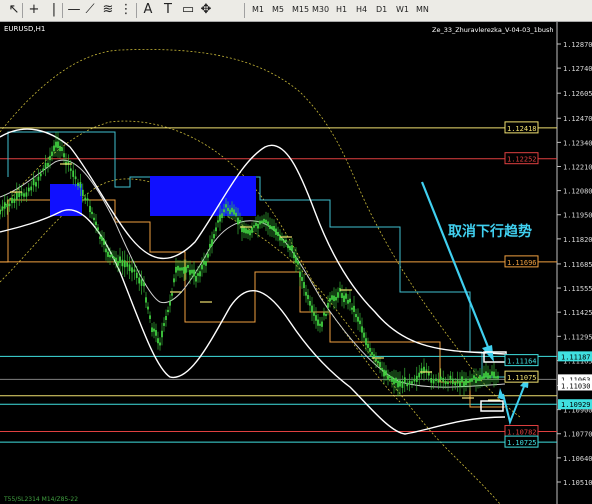 The height and width of the screenshot is (504, 592). Describe the element at coordinates (522, 160) in the screenshot. I see `level-price-label: 1.12252` at that location.